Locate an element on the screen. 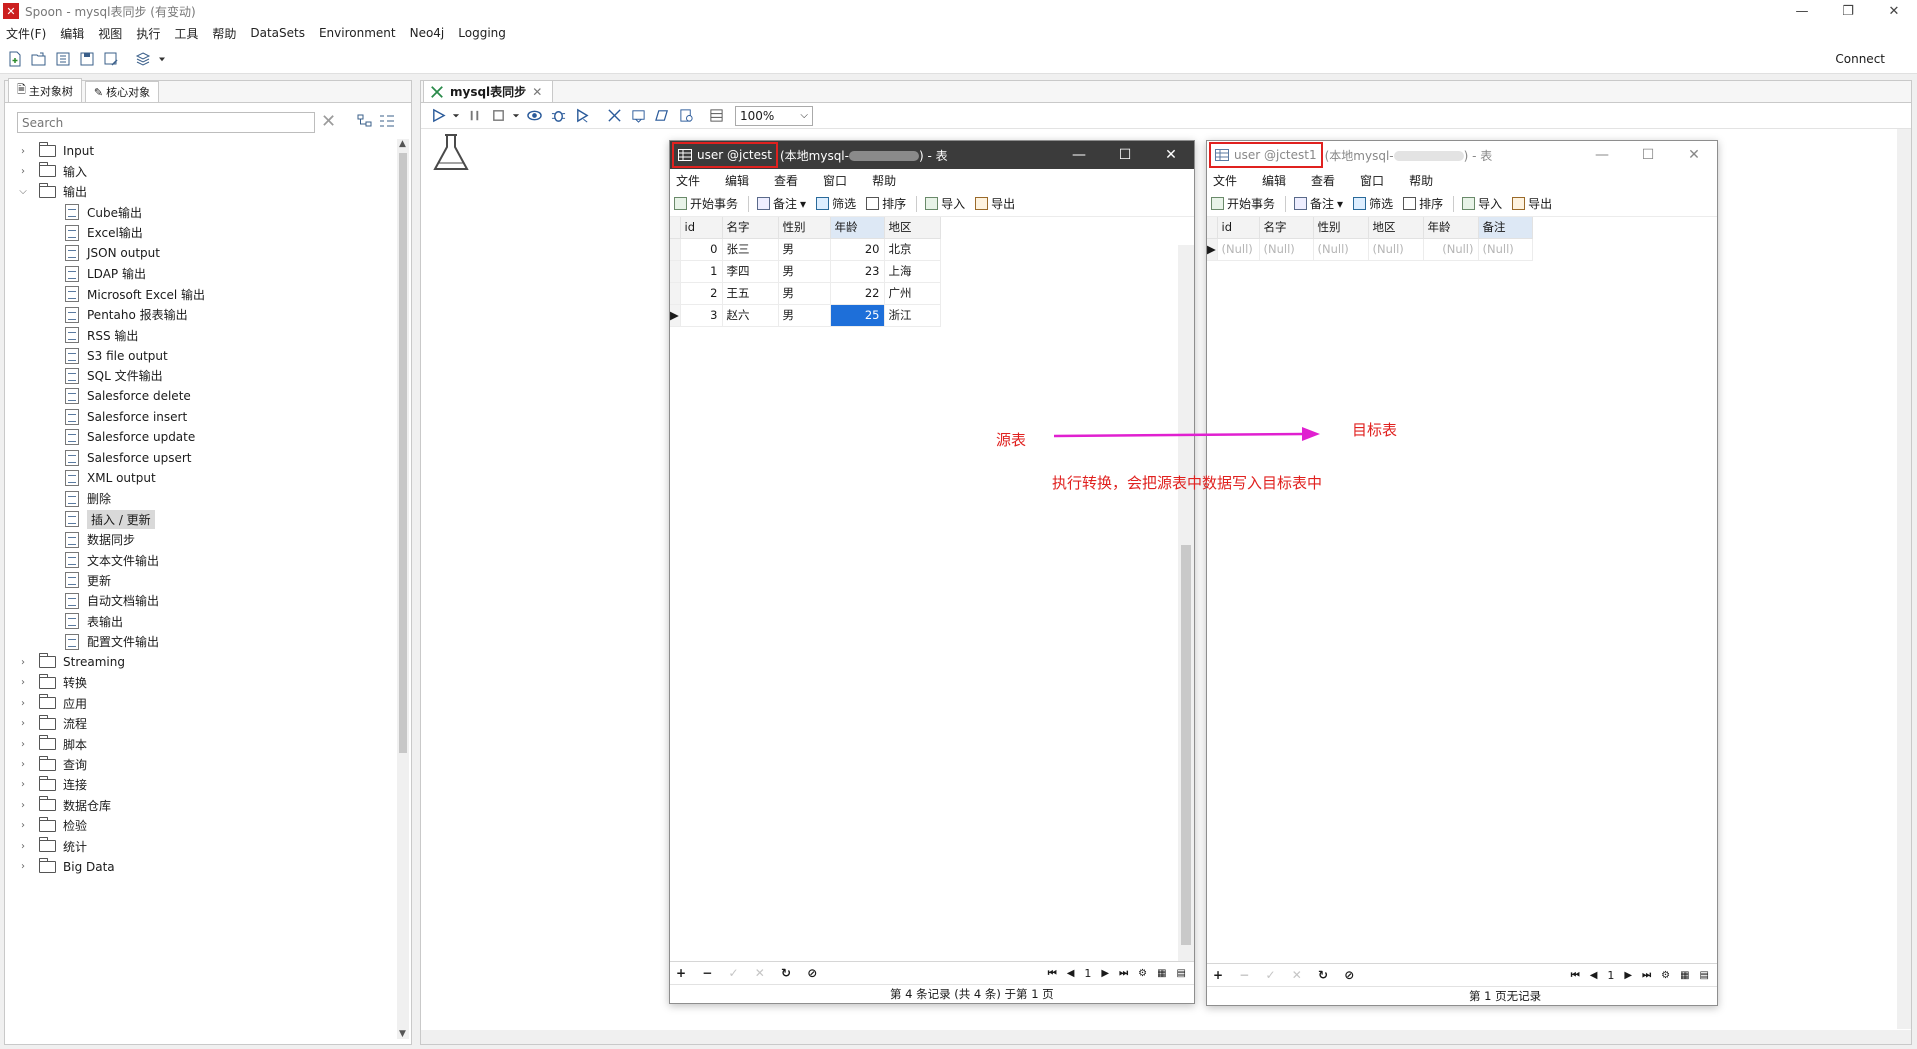 Image resolution: width=1917 pixels, height=1049 pixels. tree-item: SQL 文件输出 is located at coordinates (114, 376).